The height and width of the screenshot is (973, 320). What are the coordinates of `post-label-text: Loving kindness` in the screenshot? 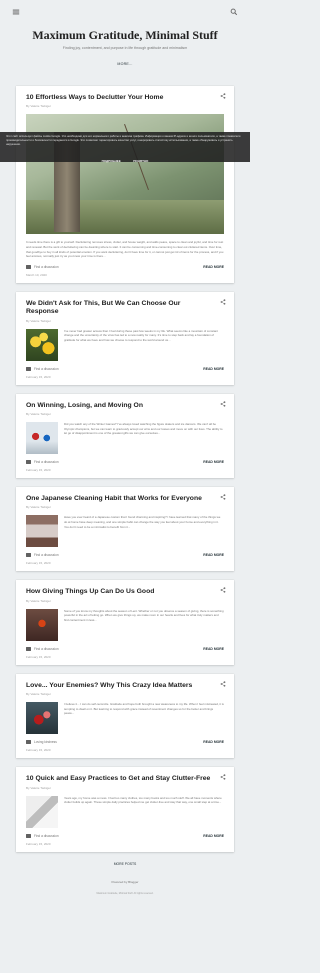 It's located at (45, 742).